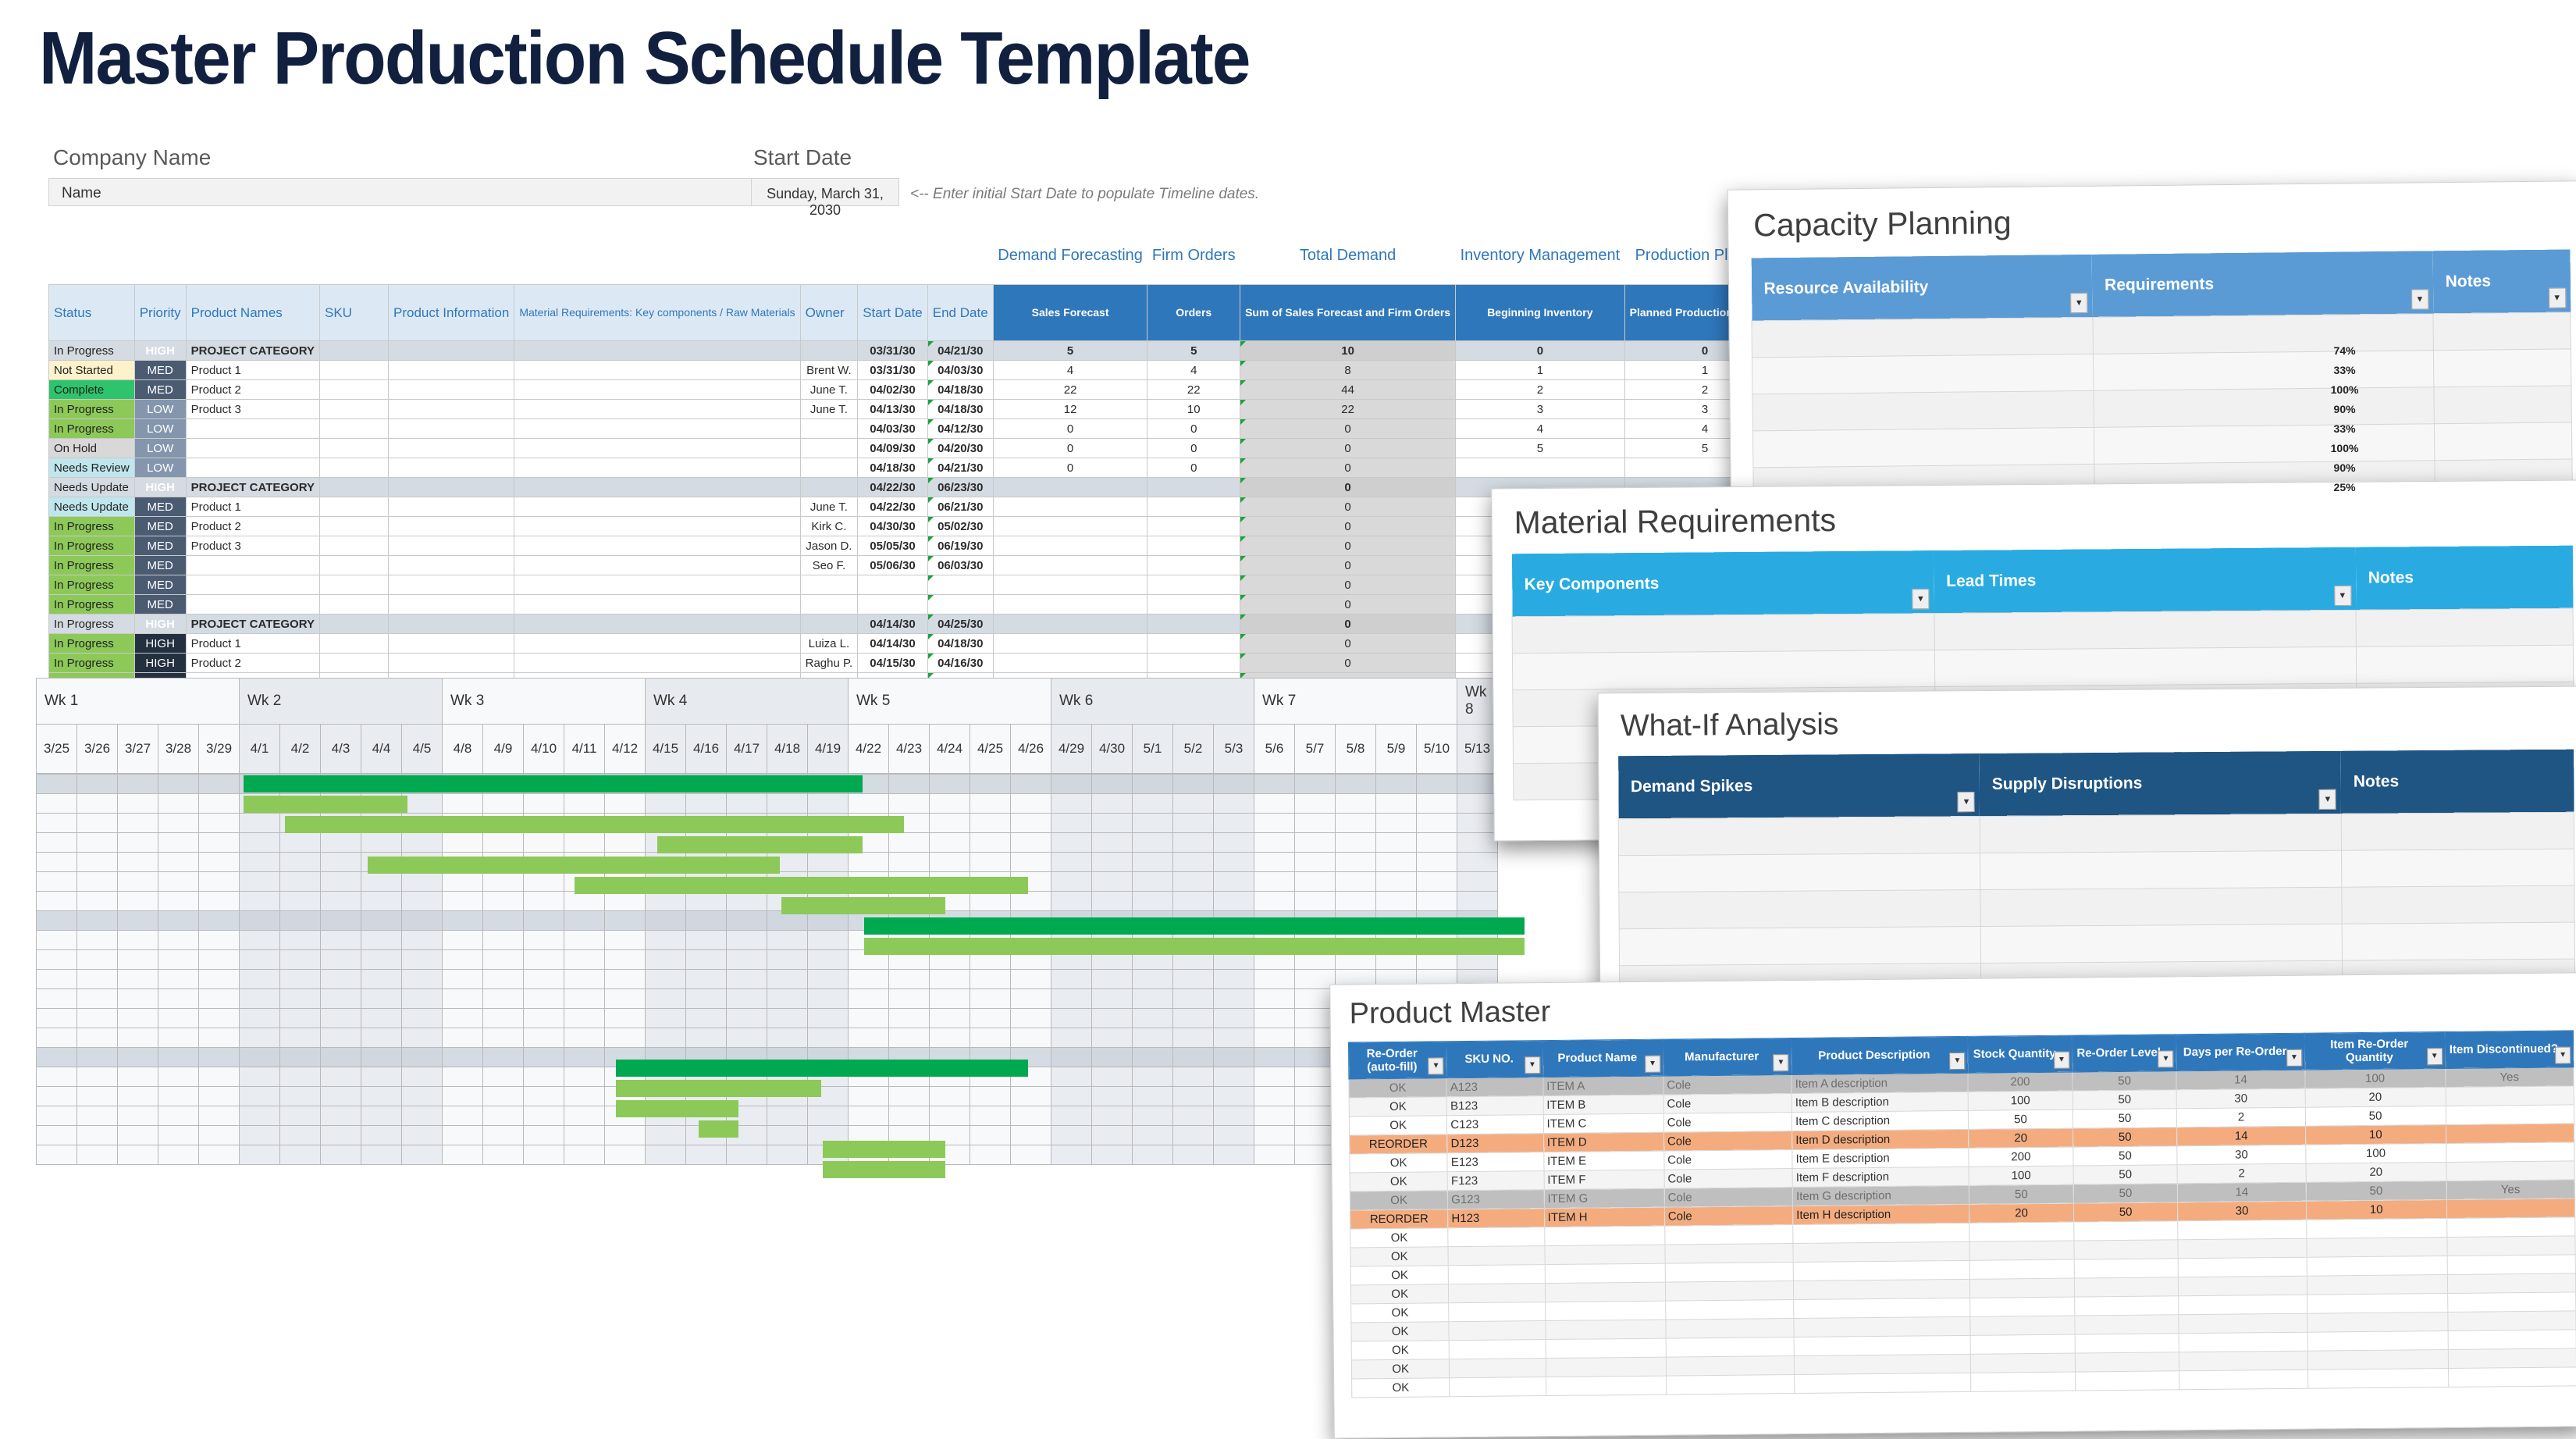 Image resolution: width=2576 pixels, height=1439 pixels. I want to click on cell-item-reorder-quantity, so click(2376, 1247).